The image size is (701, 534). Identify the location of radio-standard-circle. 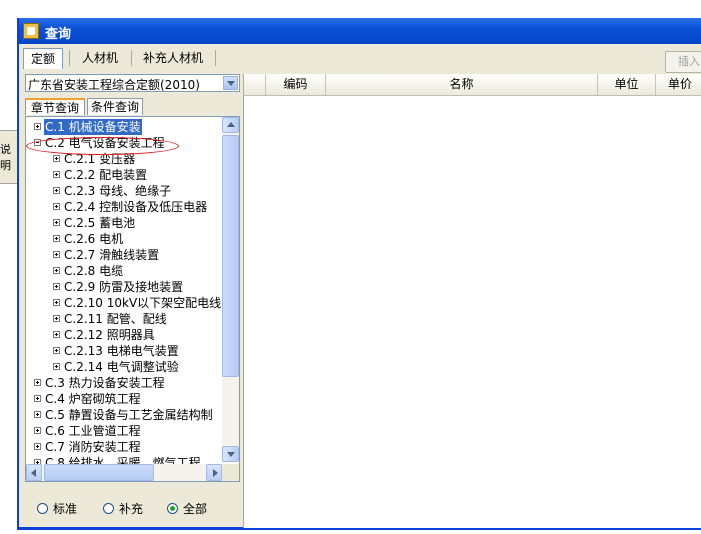
(42, 508).